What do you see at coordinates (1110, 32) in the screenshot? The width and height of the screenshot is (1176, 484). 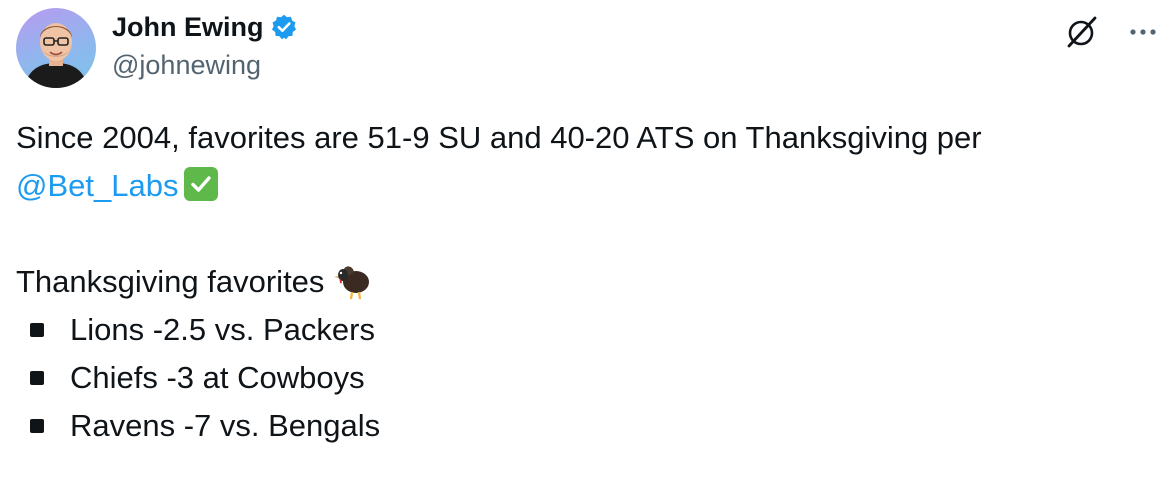 I see `tweet-top-actions` at bounding box center [1110, 32].